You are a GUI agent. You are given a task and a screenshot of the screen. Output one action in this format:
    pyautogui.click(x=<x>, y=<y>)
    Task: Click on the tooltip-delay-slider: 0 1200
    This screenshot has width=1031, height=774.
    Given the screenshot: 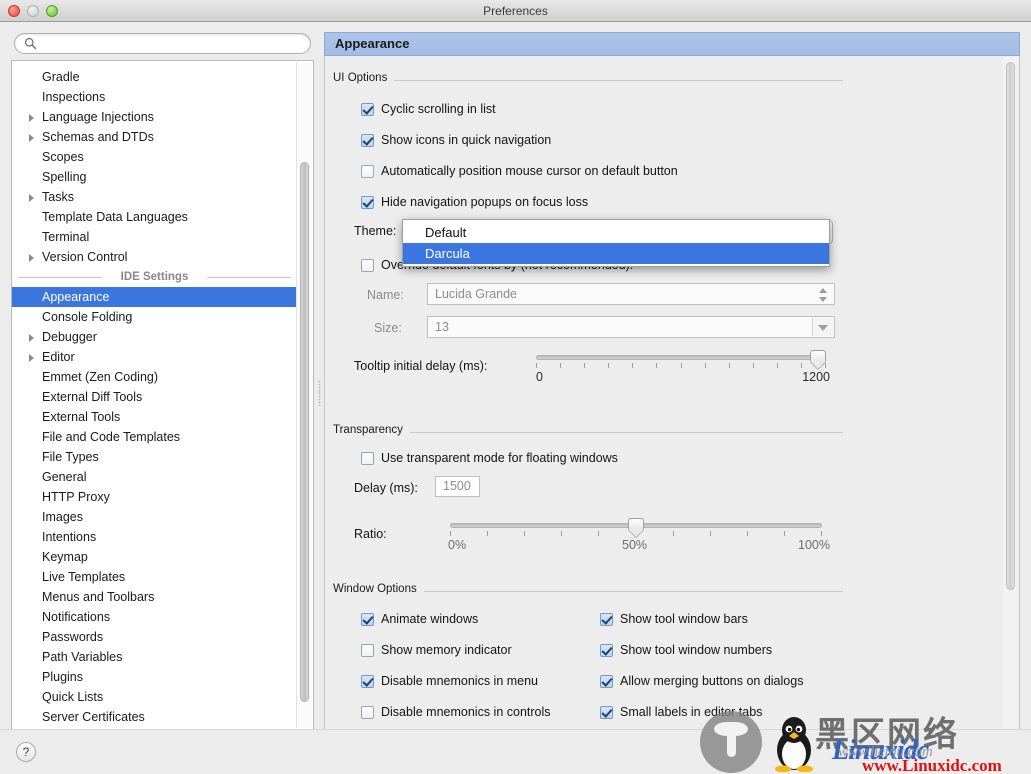 What is the action you would take?
    pyautogui.click(x=683, y=367)
    